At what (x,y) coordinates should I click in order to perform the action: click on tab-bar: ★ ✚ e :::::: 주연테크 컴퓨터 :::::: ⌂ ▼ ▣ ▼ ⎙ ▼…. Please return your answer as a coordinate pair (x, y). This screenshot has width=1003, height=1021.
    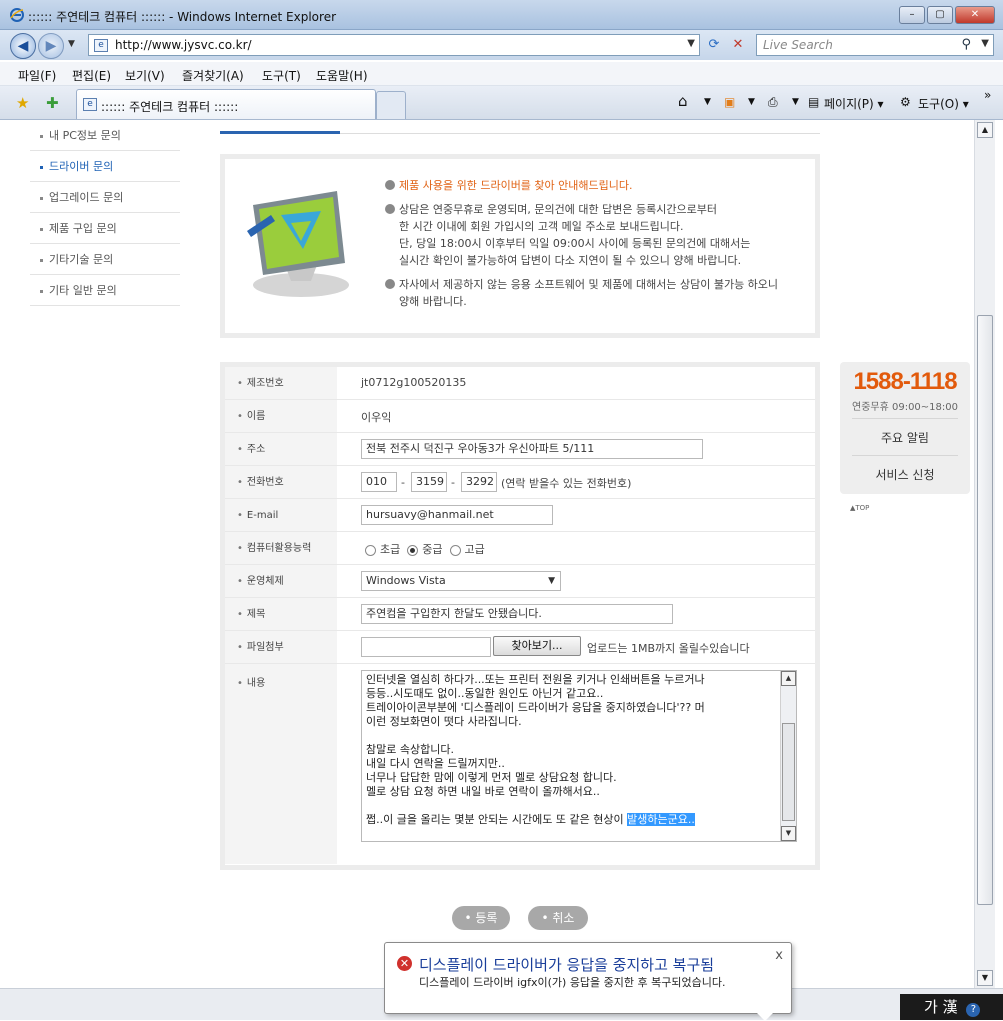
    Looking at the image, I should click on (501, 103).